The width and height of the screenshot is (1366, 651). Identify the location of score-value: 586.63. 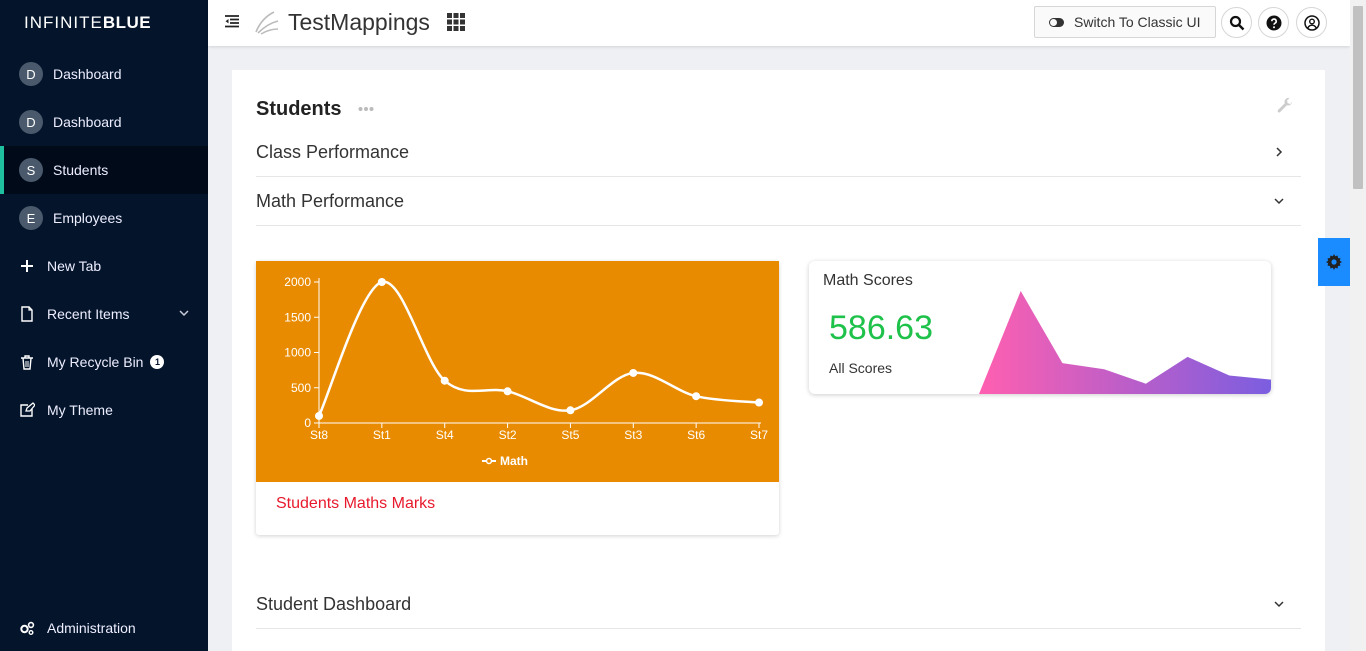
(881, 328).